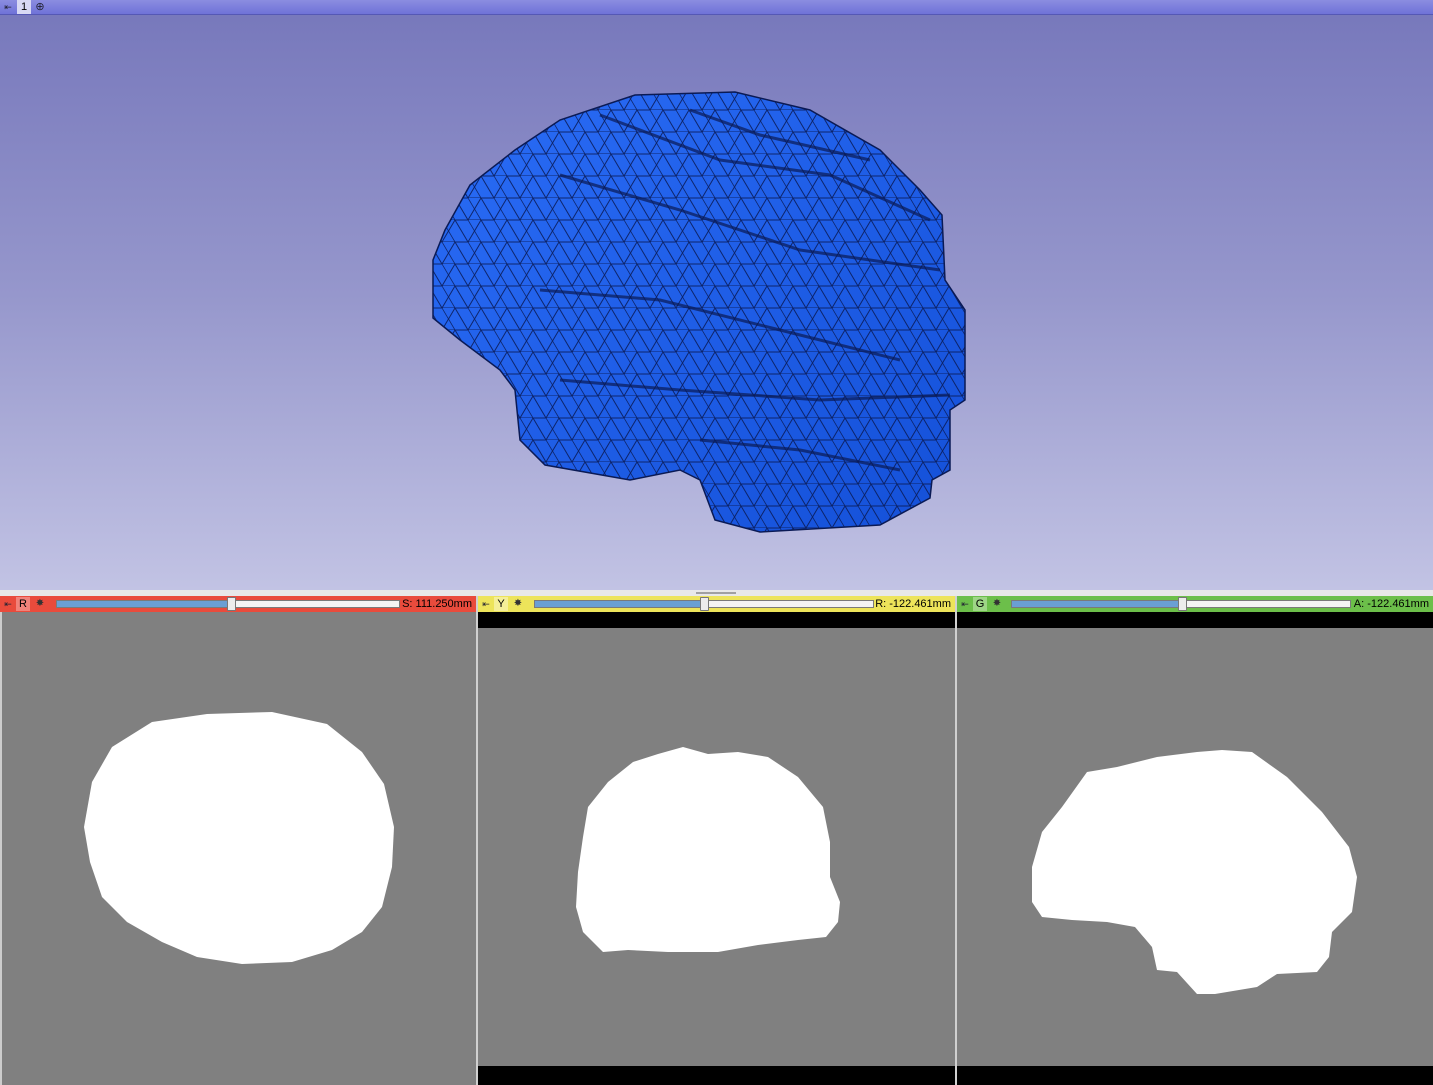 This screenshot has width=1433, height=1085. I want to click on segmentation-mask, so click(239, 838).